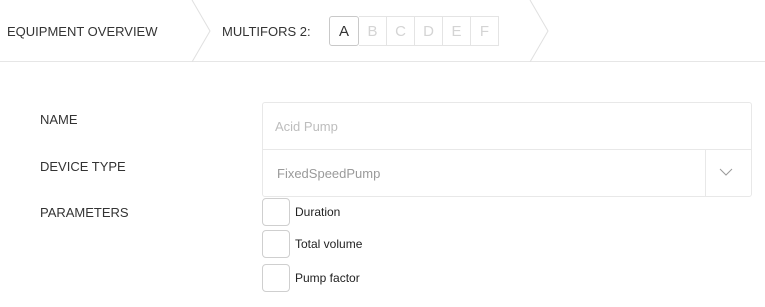  What do you see at coordinates (507, 125) in the screenshot?
I see `name-input` at bounding box center [507, 125].